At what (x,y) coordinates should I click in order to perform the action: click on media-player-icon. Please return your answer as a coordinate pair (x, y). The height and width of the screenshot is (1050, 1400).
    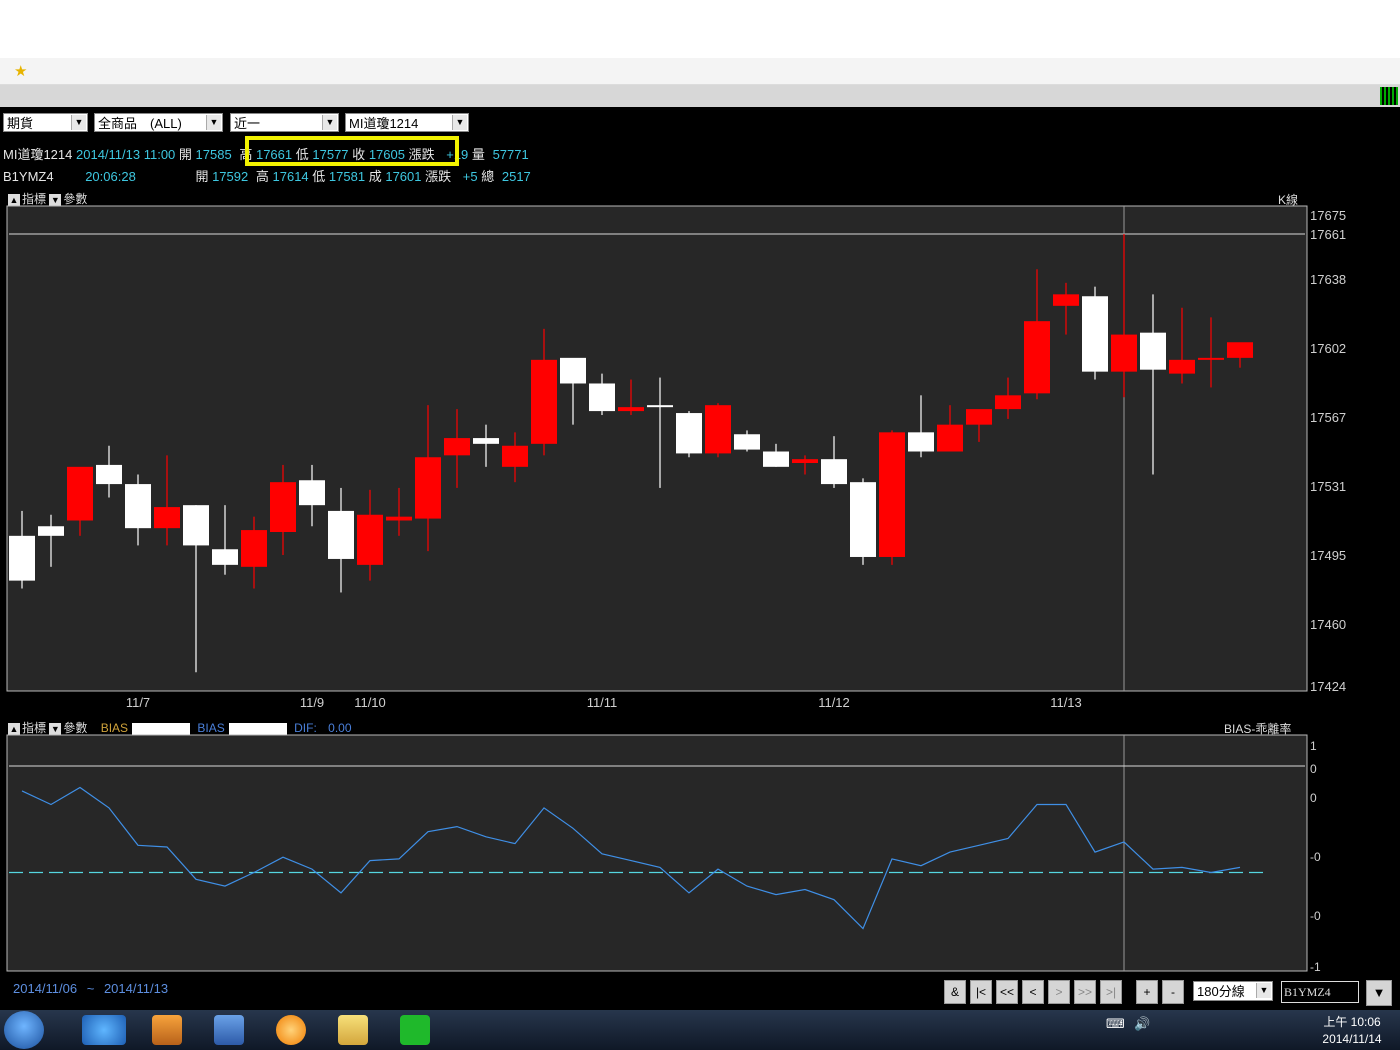
    Looking at the image, I should click on (167, 1030).